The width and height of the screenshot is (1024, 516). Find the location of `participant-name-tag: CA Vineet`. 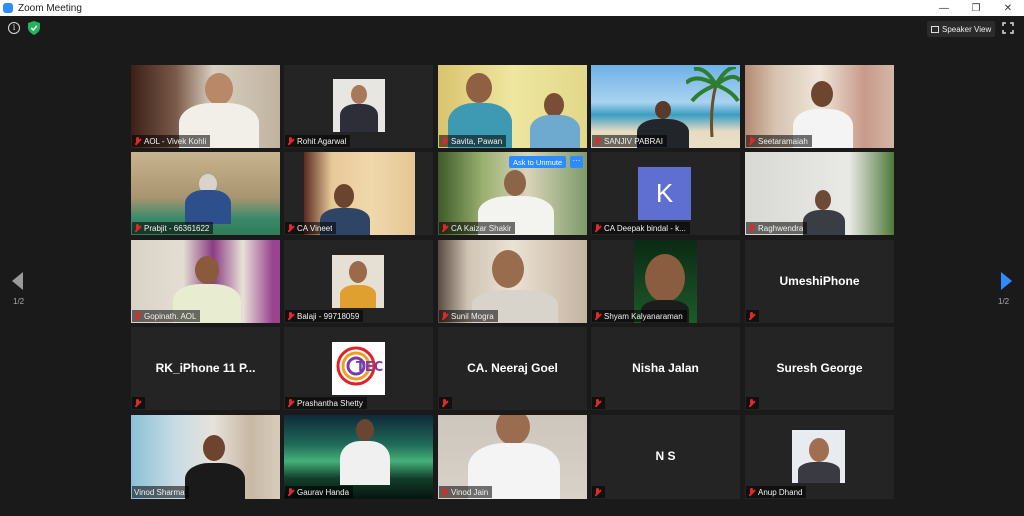

participant-name-tag: CA Vineet is located at coordinates (311, 228).